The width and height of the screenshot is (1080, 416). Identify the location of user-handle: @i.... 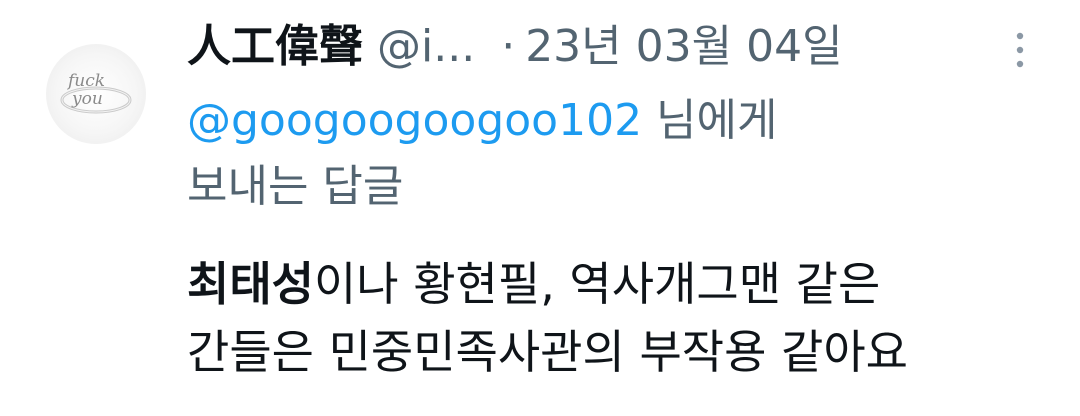
(426, 47).